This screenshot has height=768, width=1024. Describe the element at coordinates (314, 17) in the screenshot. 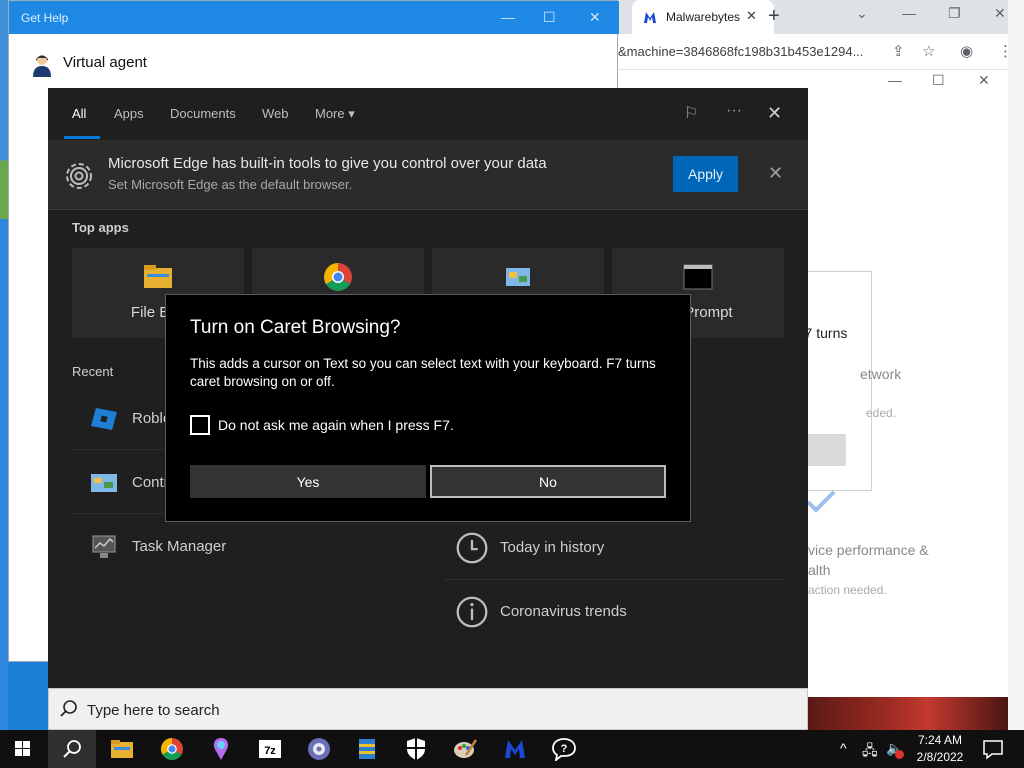

I see `get-help-title-bar: Get Help — ☐ ✕` at that location.